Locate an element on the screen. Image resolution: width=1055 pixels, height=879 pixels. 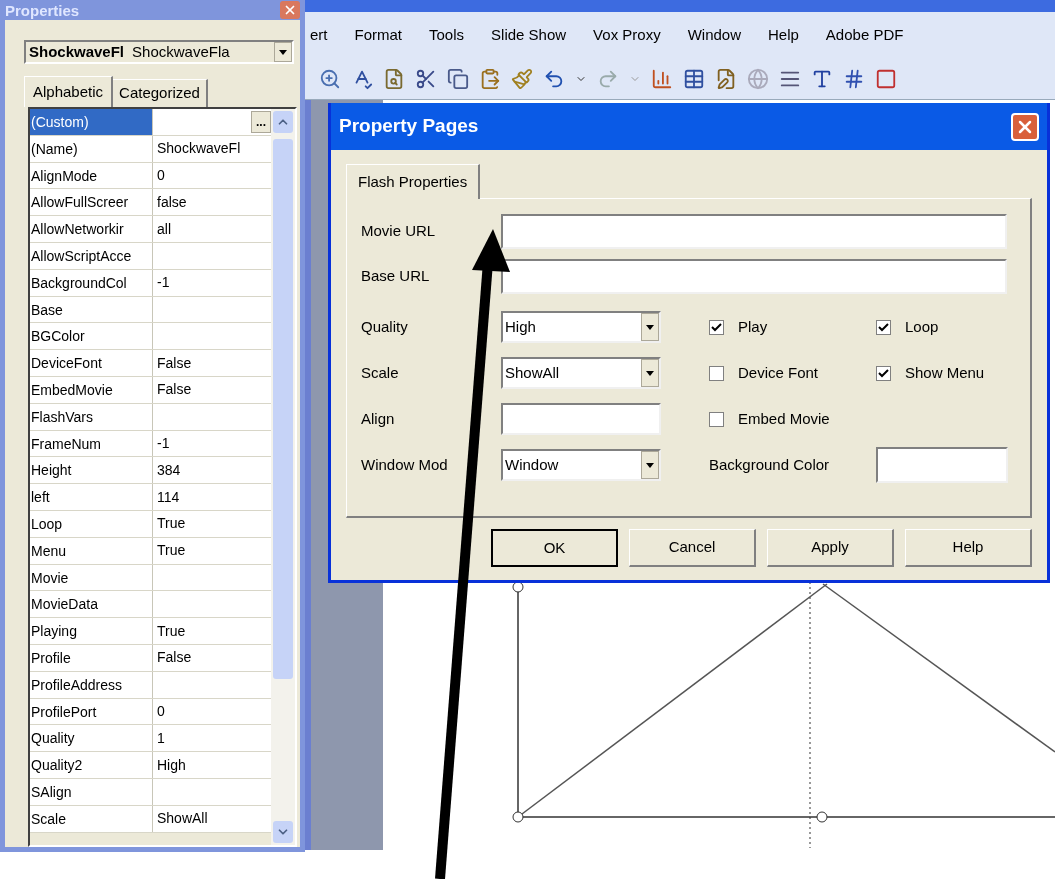
property-name: DeviceFont is located at coordinates (91, 363).